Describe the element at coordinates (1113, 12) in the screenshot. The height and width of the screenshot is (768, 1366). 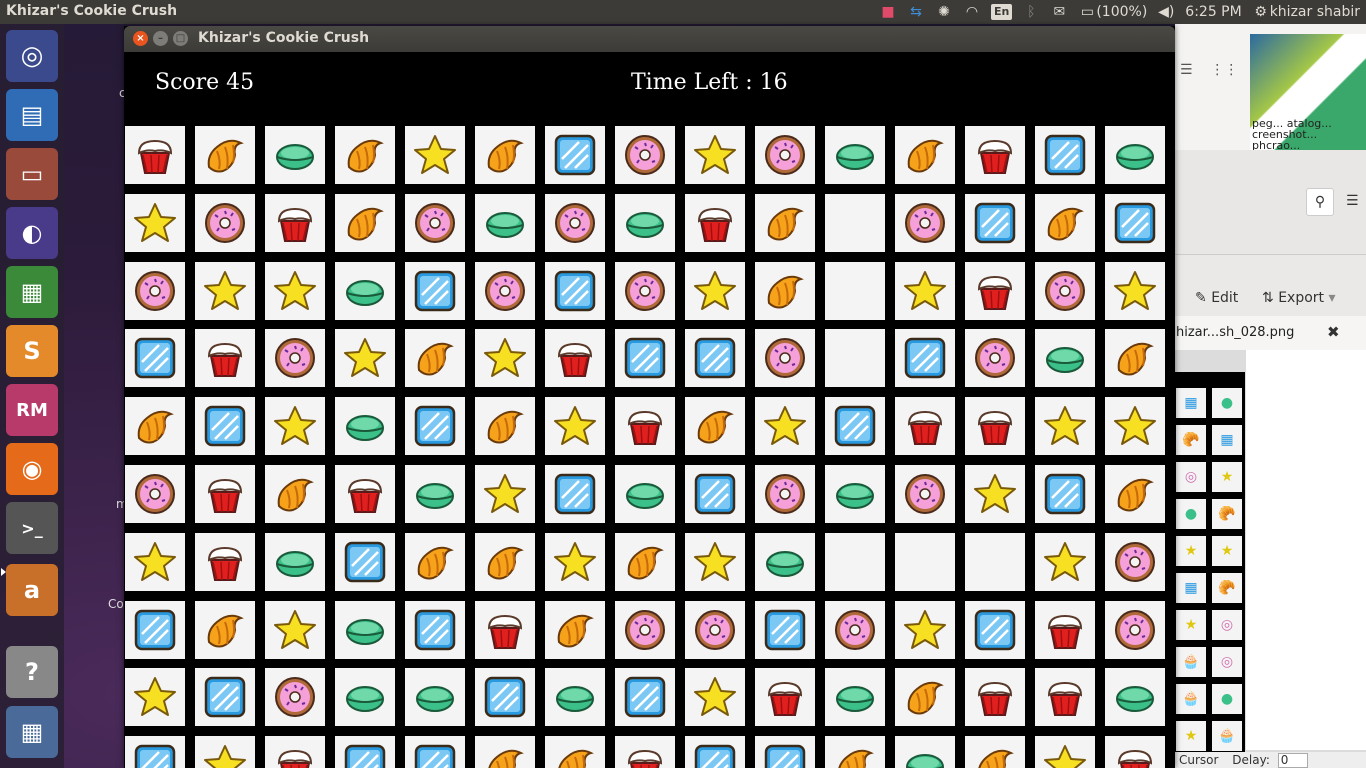
I see `battery-indicator: ▭ (100%)` at that location.